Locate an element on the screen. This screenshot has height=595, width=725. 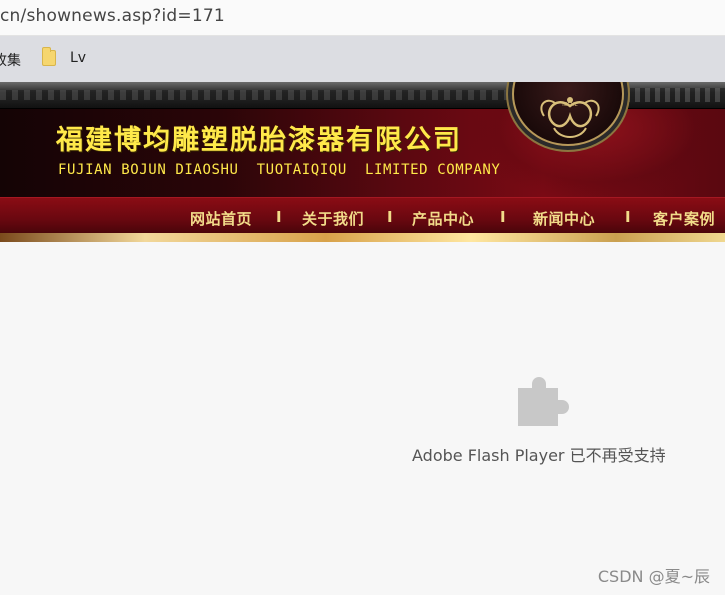
bookmark-item-collect: 收集 is located at coordinates (10, 60).